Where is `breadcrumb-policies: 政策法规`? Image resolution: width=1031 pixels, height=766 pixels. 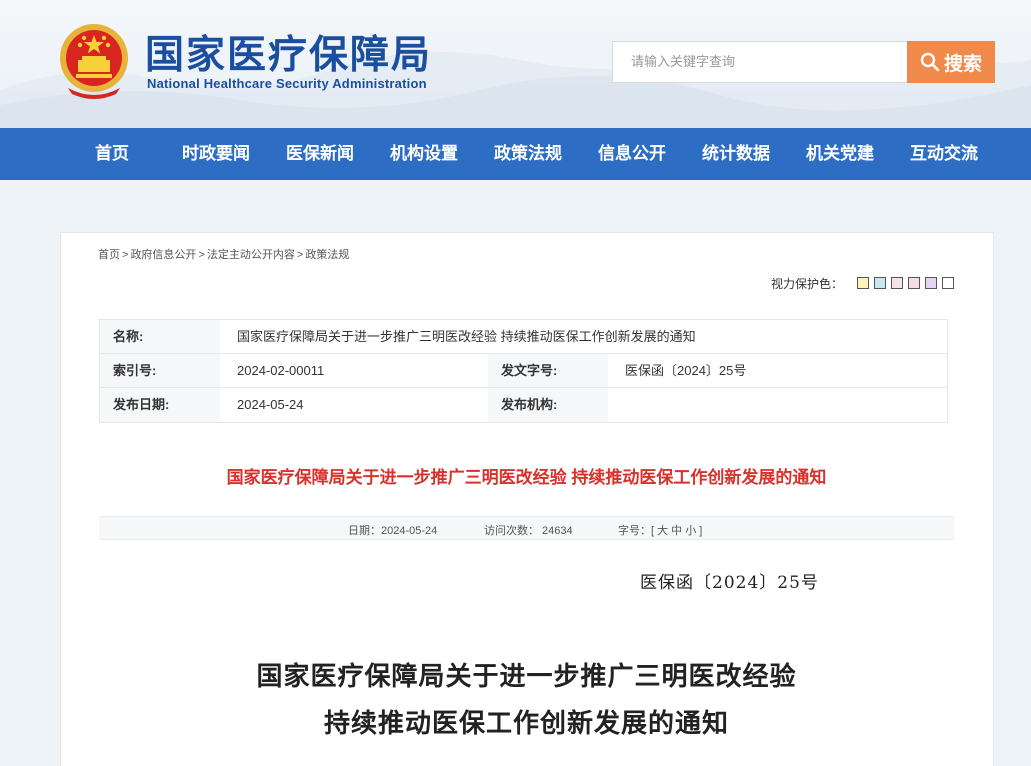 breadcrumb-policies: 政策法规 is located at coordinates (327, 255).